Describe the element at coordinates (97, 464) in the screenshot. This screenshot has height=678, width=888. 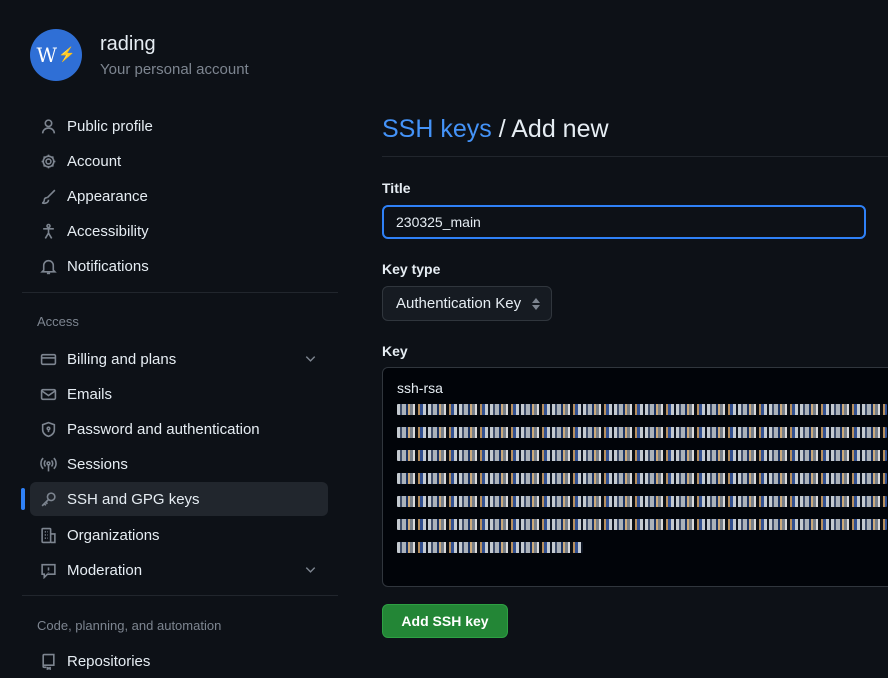
I see `sidebar-item-label: Sessions` at that location.